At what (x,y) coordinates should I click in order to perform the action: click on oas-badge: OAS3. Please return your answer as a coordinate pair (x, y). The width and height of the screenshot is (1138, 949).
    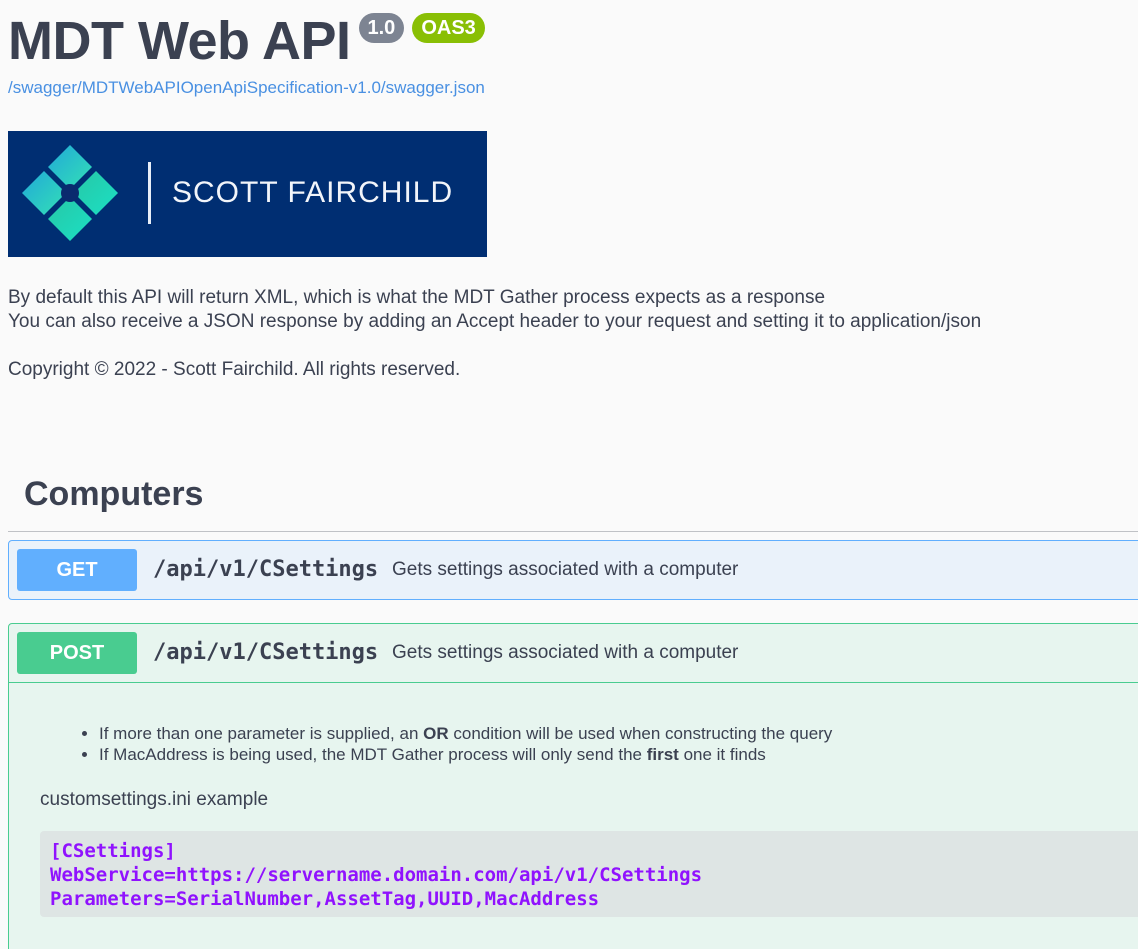
    Looking at the image, I should click on (448, 28).